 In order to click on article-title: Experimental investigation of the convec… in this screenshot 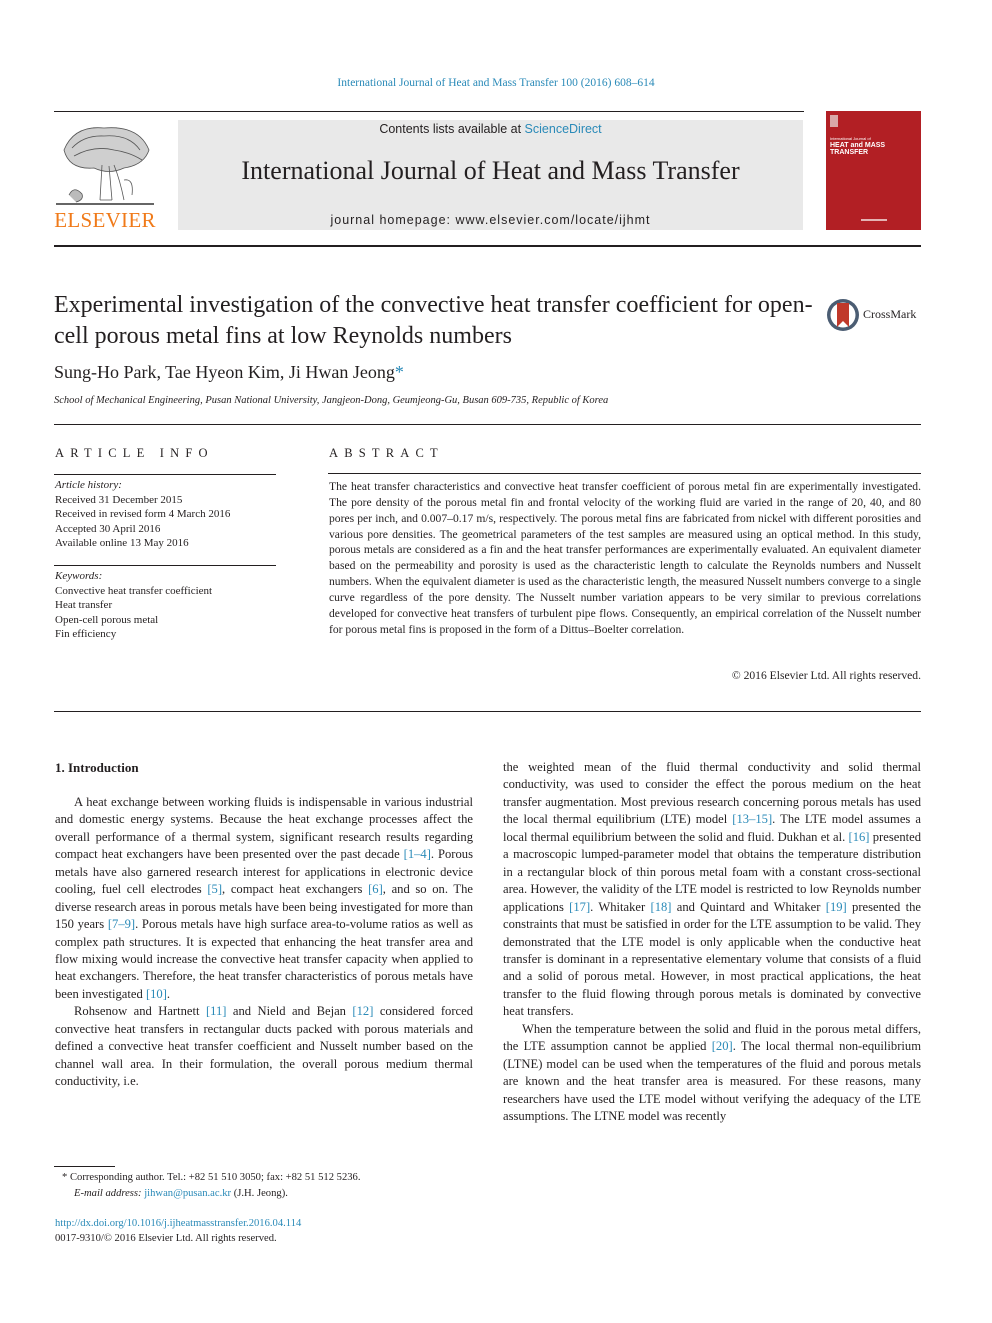, I will do `click(433, 320)`.